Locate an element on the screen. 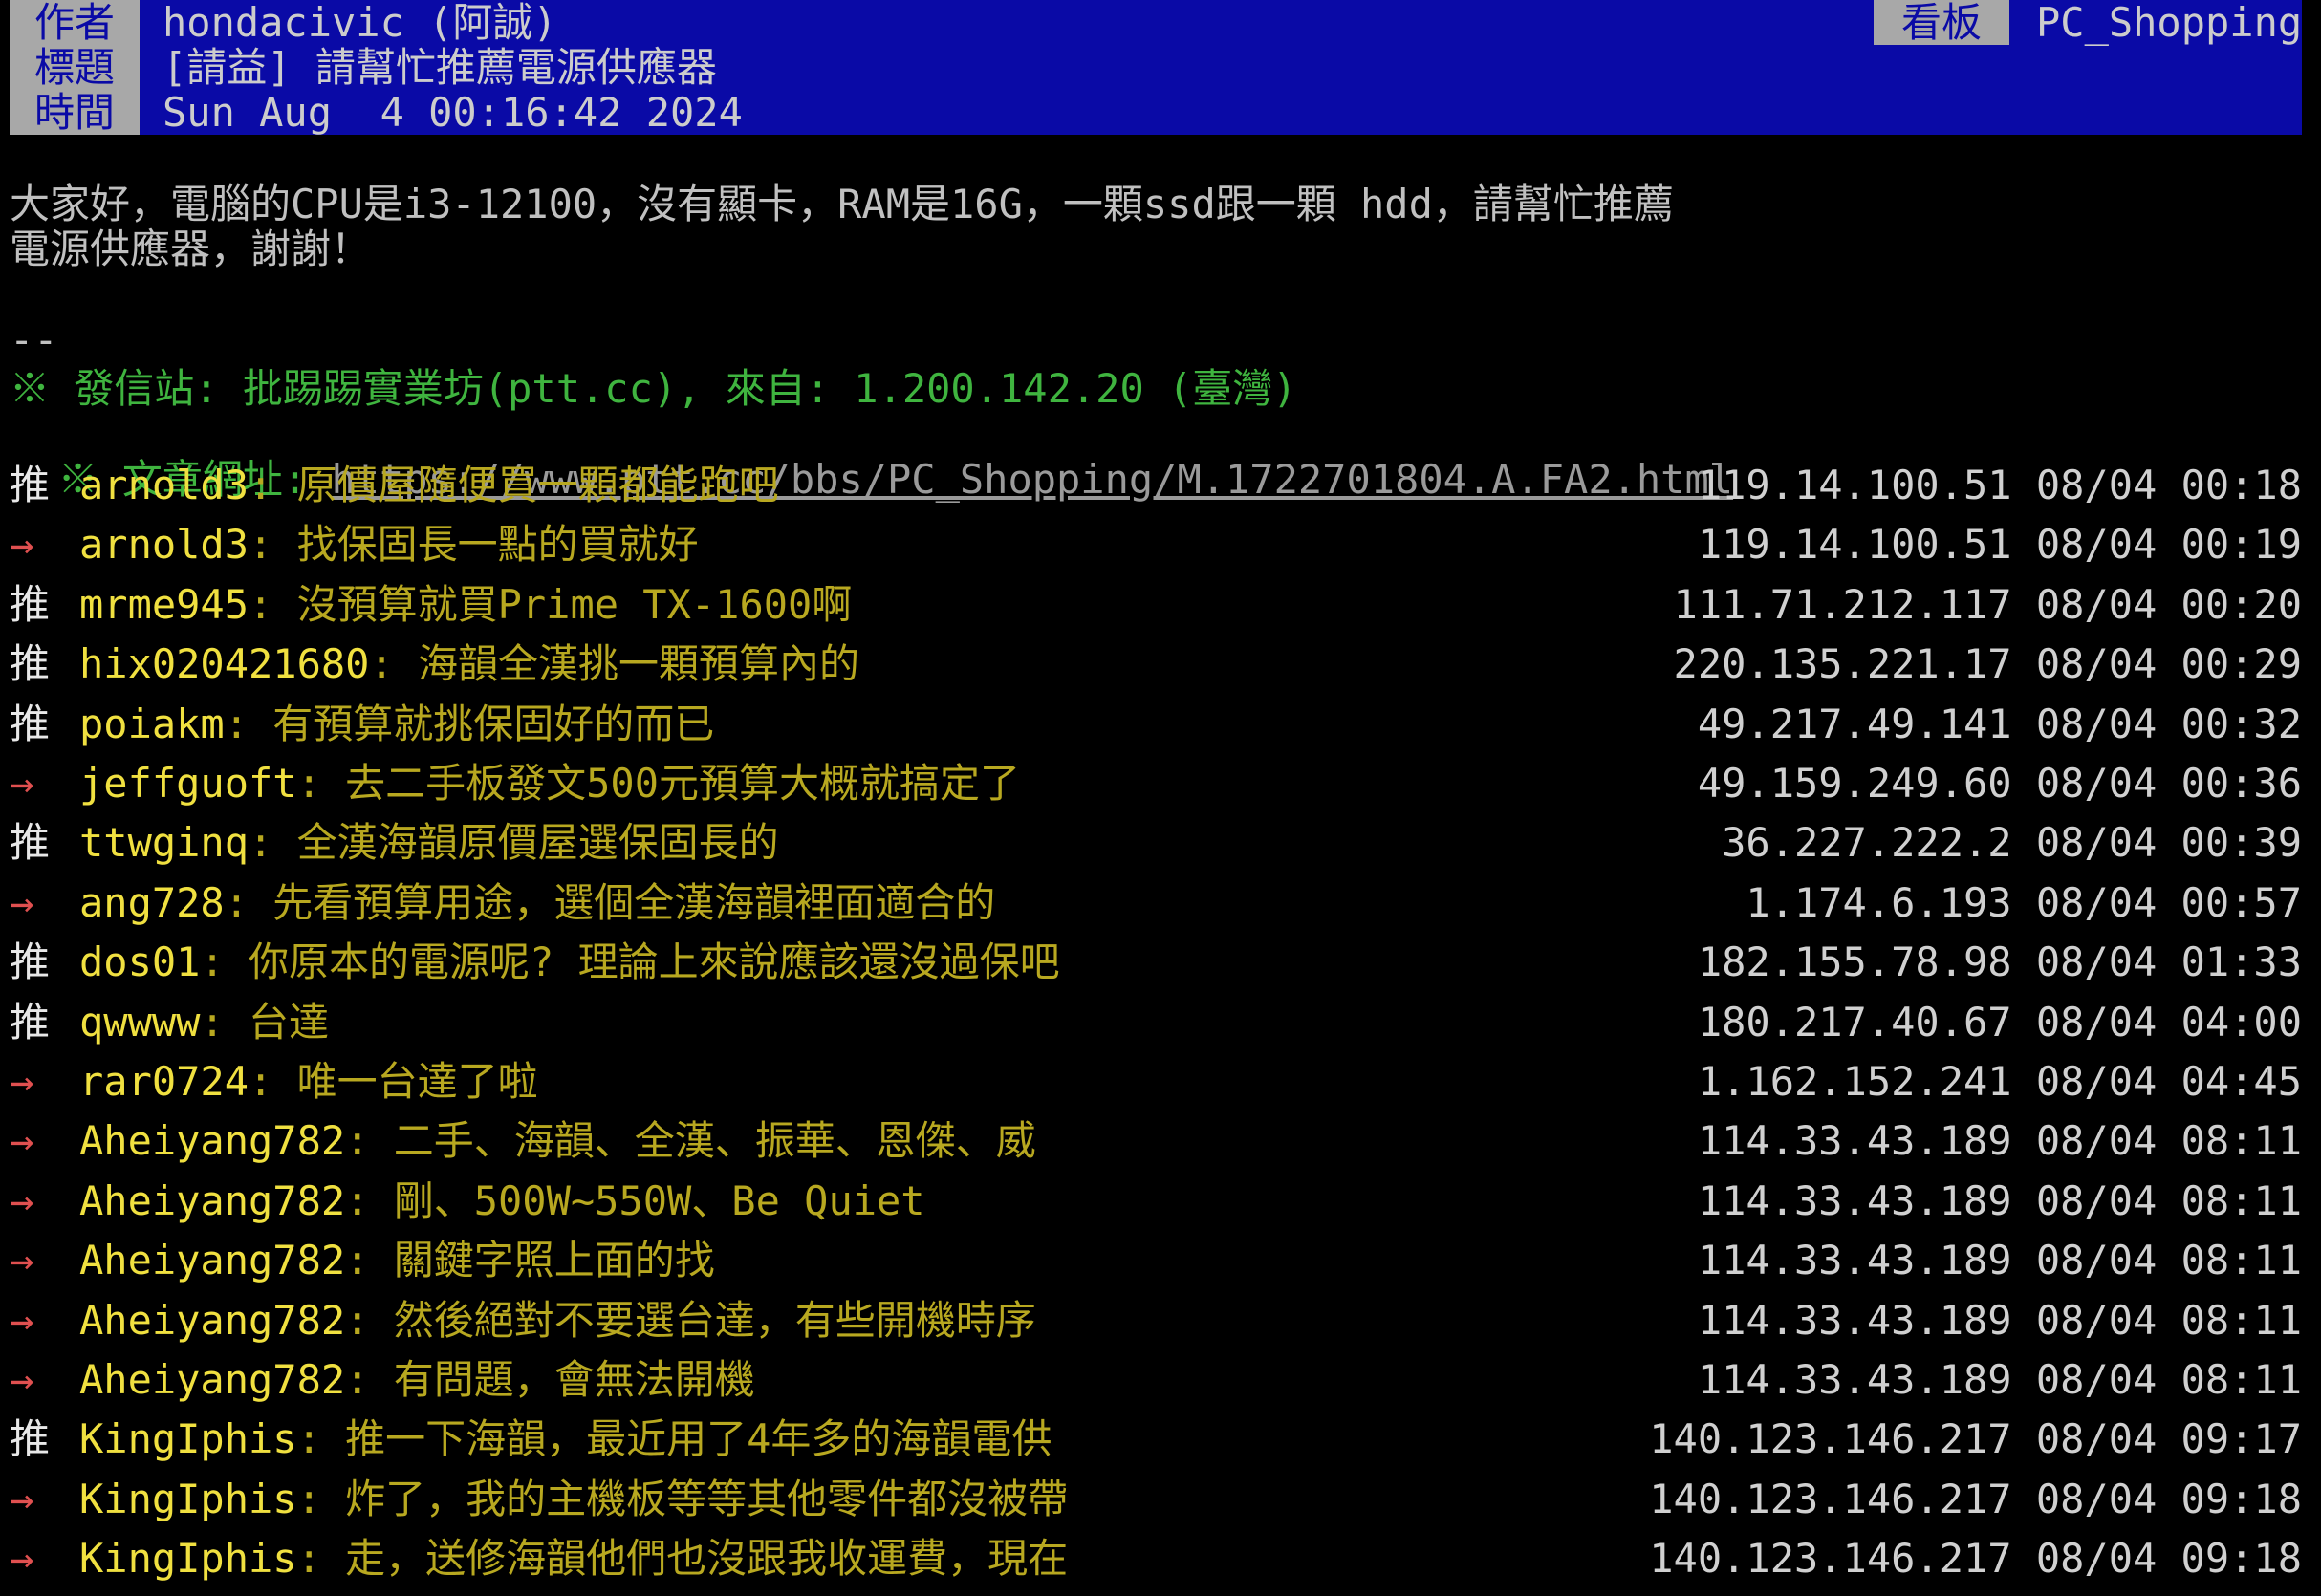 Image resolution: width=2321 pixels, height=1596 pixels. push-ip-time: 119.14.100.51 08/04 00:19 is located at coordinates (2000, 545).